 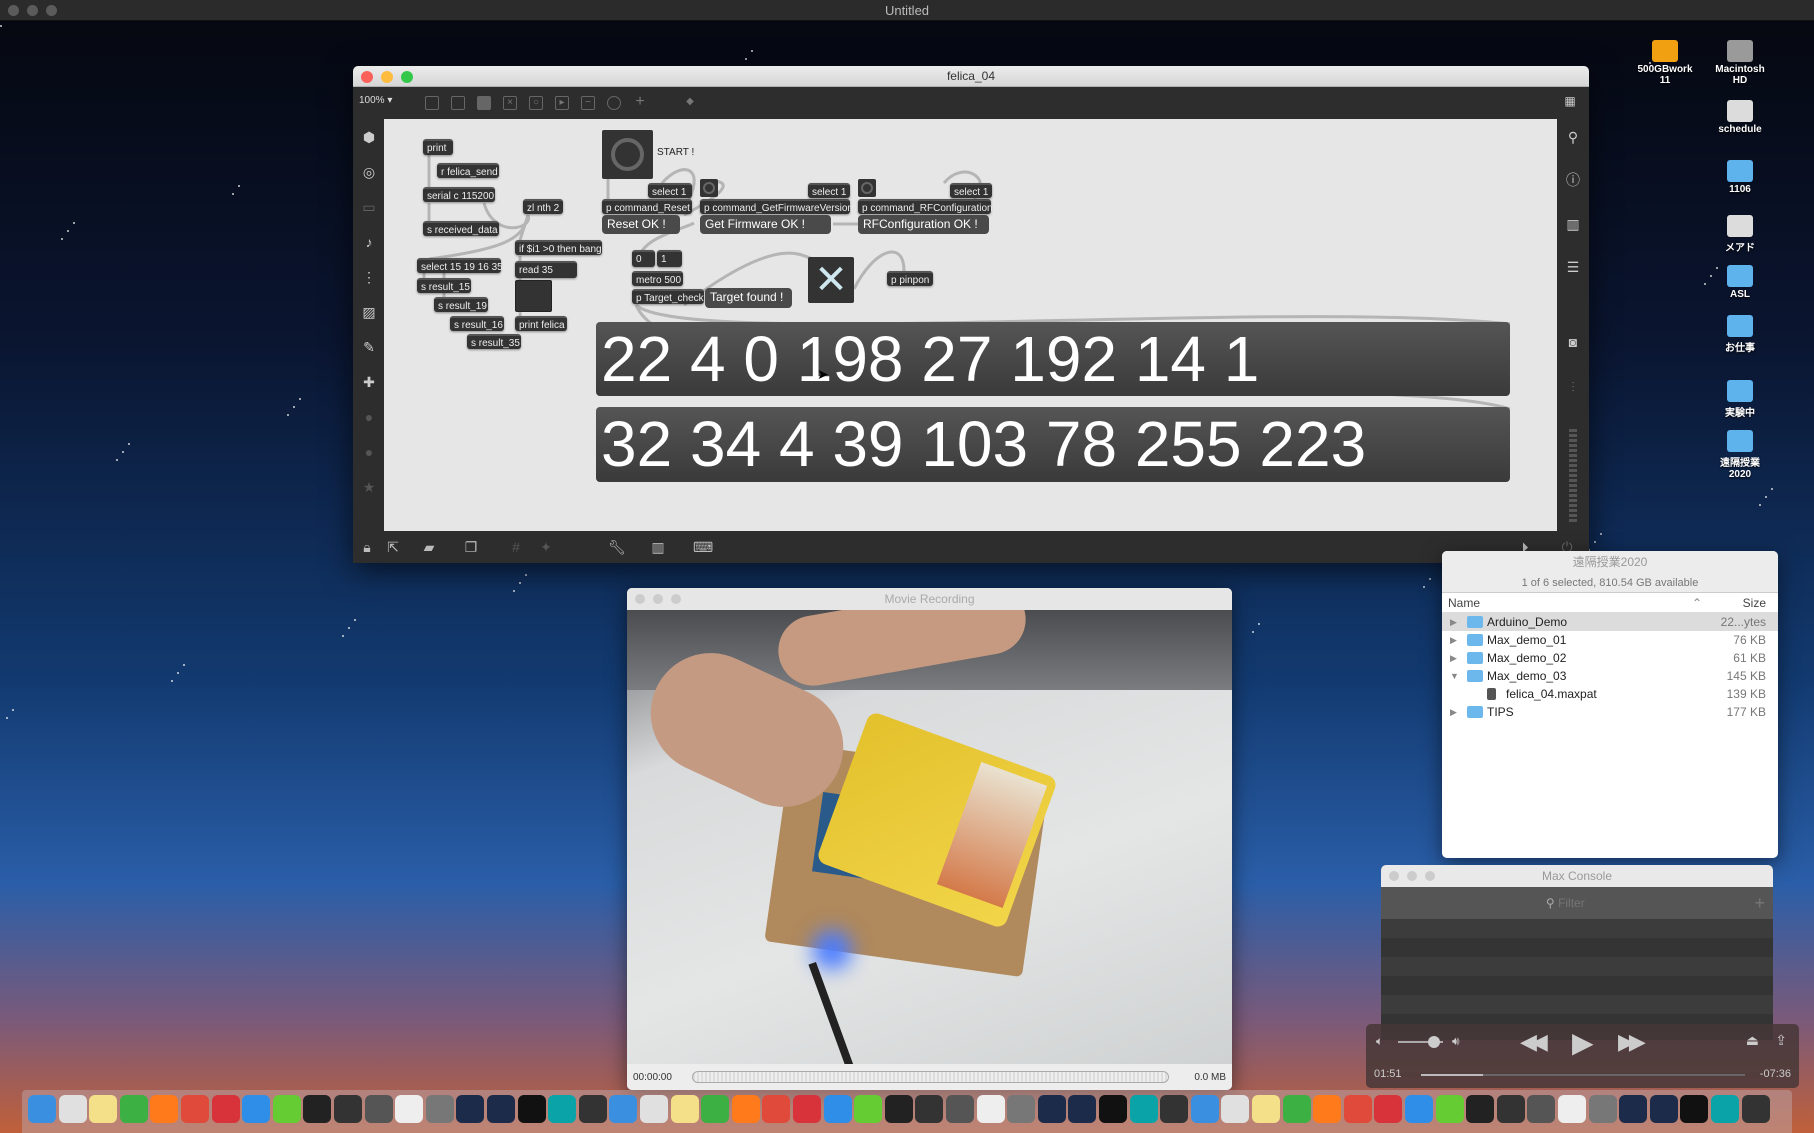 What do you see at coordinates (1781, 1040) in the screenshot?
I see `share-icon: ⇪` at bounding box center [1781, 1040].